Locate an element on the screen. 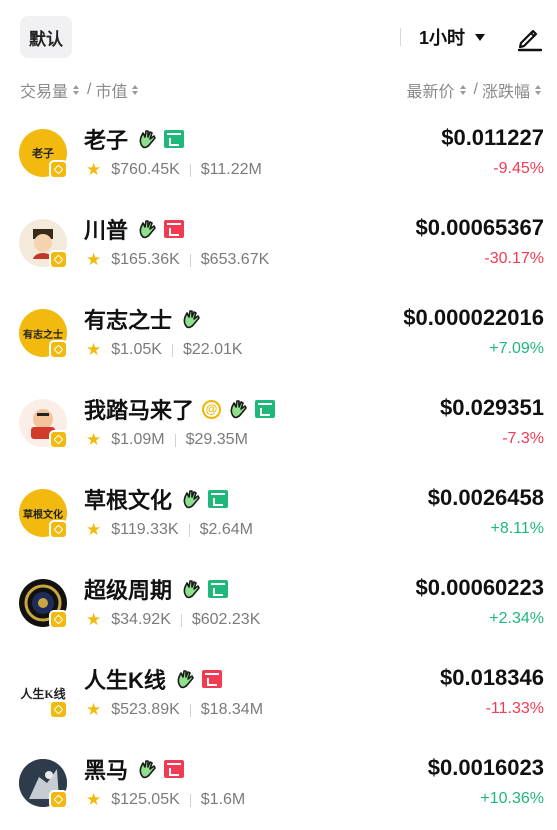 Image resolution: width=557 pixels, height=830 pixels. top-bar: 默认 1小时 is located at coordinates (278, 37).